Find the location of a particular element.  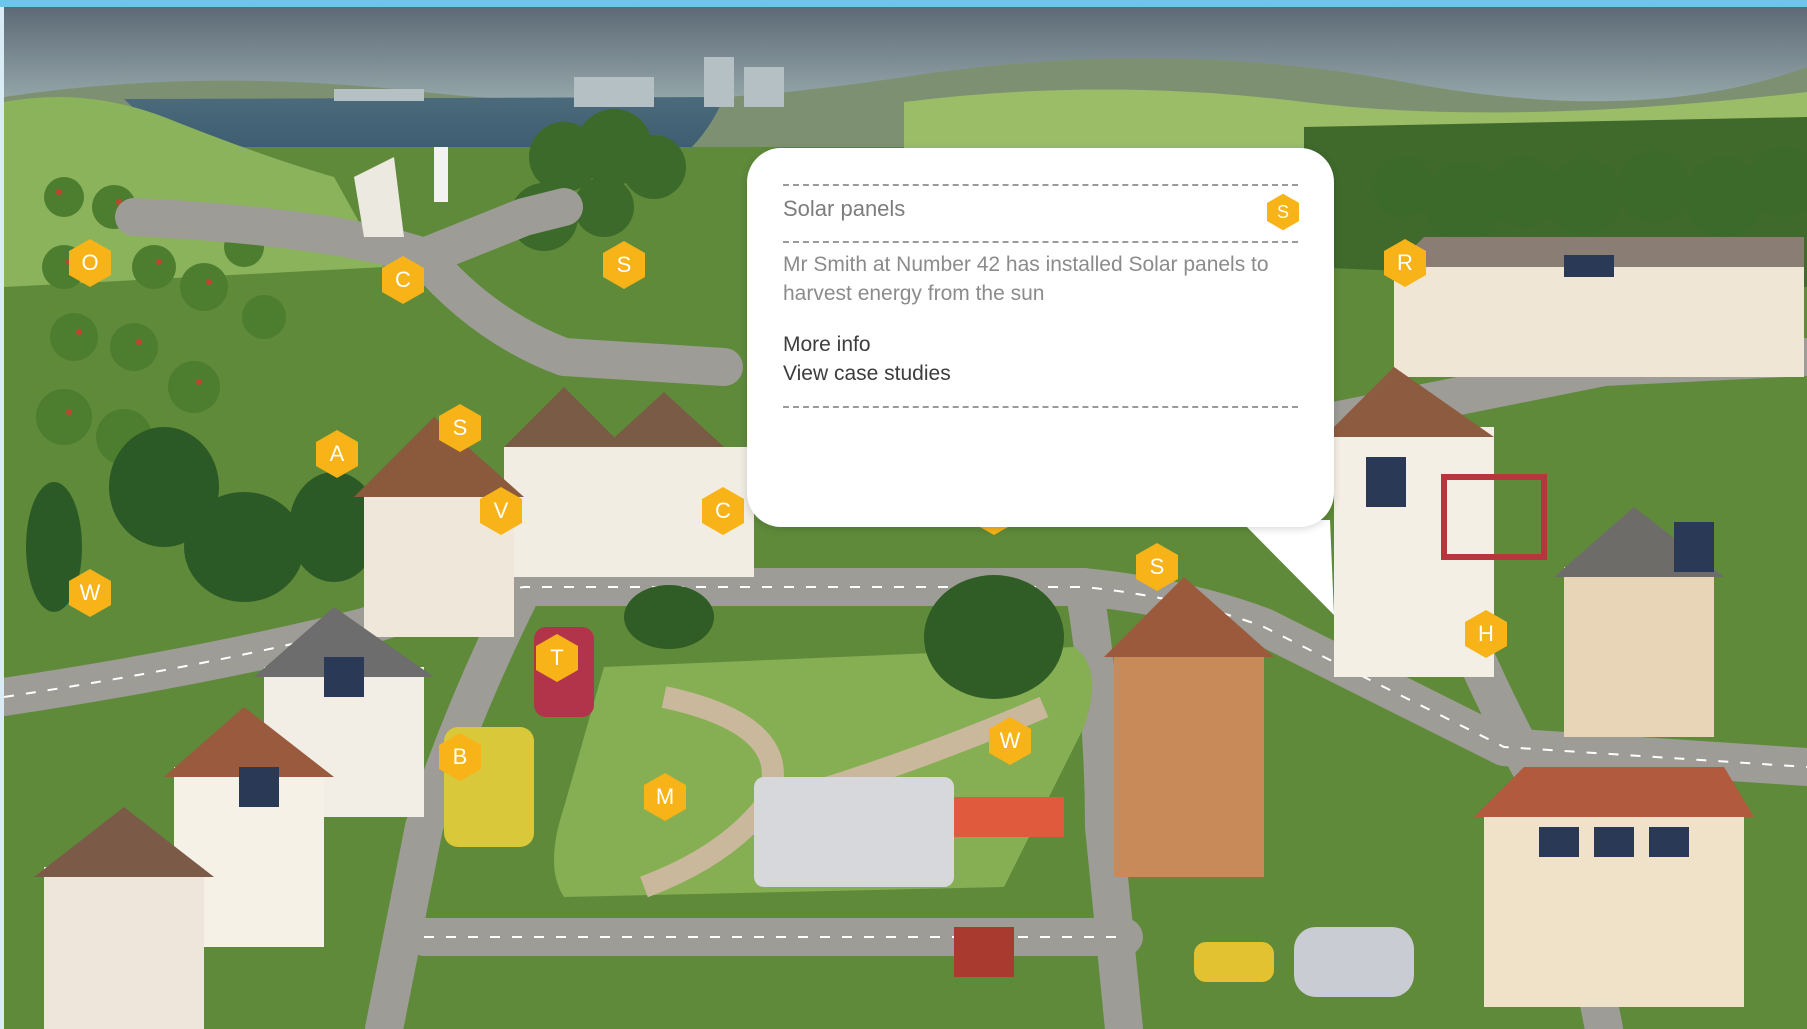

map-marker-r: R is located at coordinates (1405, 263).